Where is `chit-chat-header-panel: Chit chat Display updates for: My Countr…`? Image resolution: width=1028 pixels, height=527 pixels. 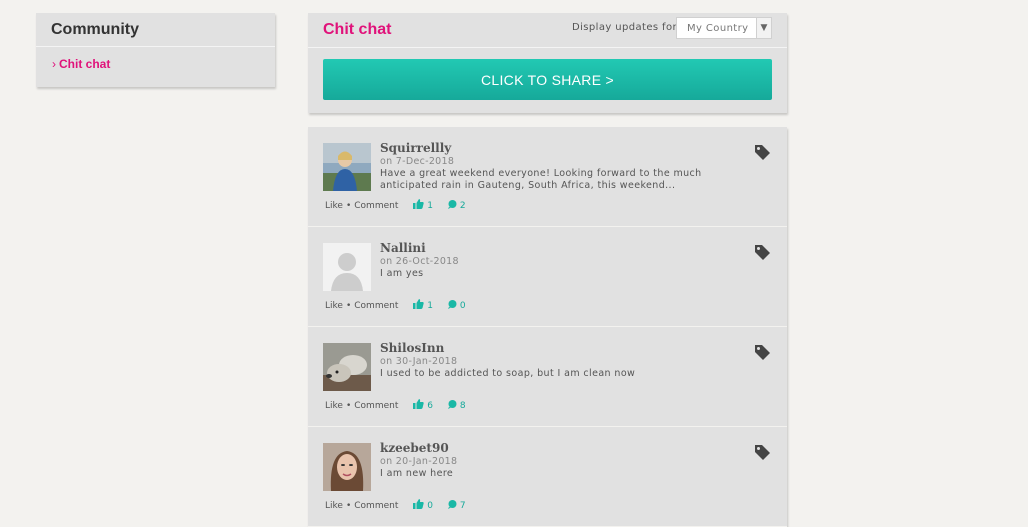 chit-chat-header-panel: Chit chat Display updates for: My Countr… is located at coordinates (547, 63).